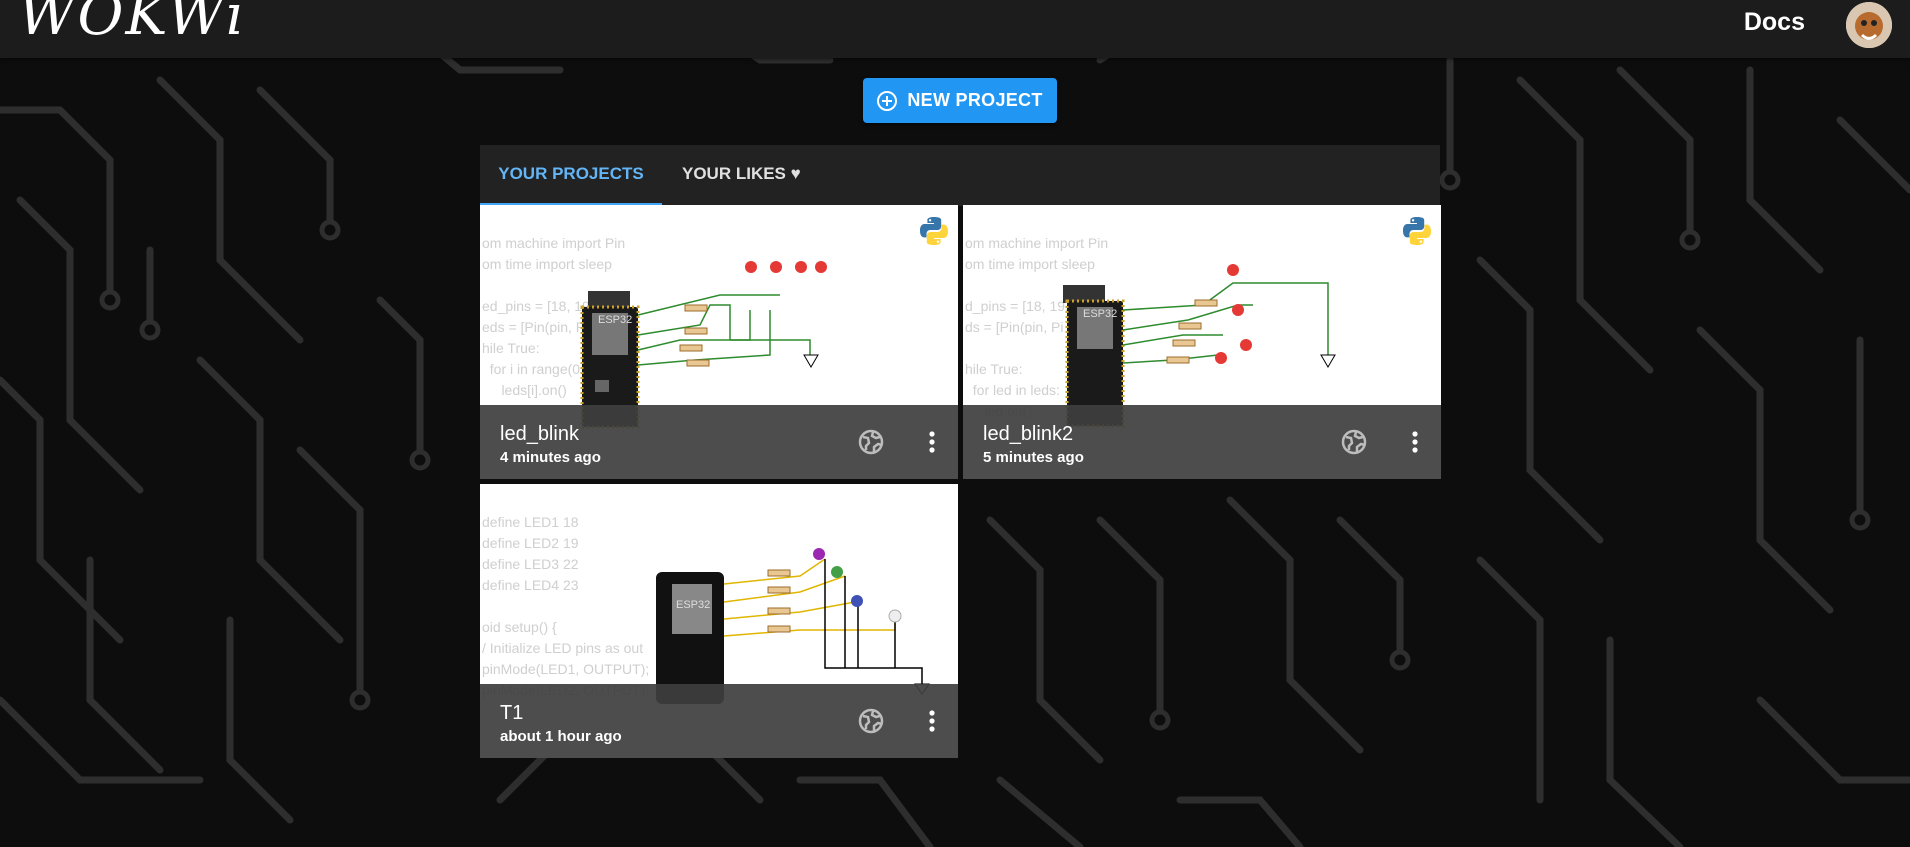 This screenshot has height=847, width=1910. Describe the element at coordinates (719, 442) in the screenshot. I see `card-footer: led_blink 4 minutes ago` at that location.